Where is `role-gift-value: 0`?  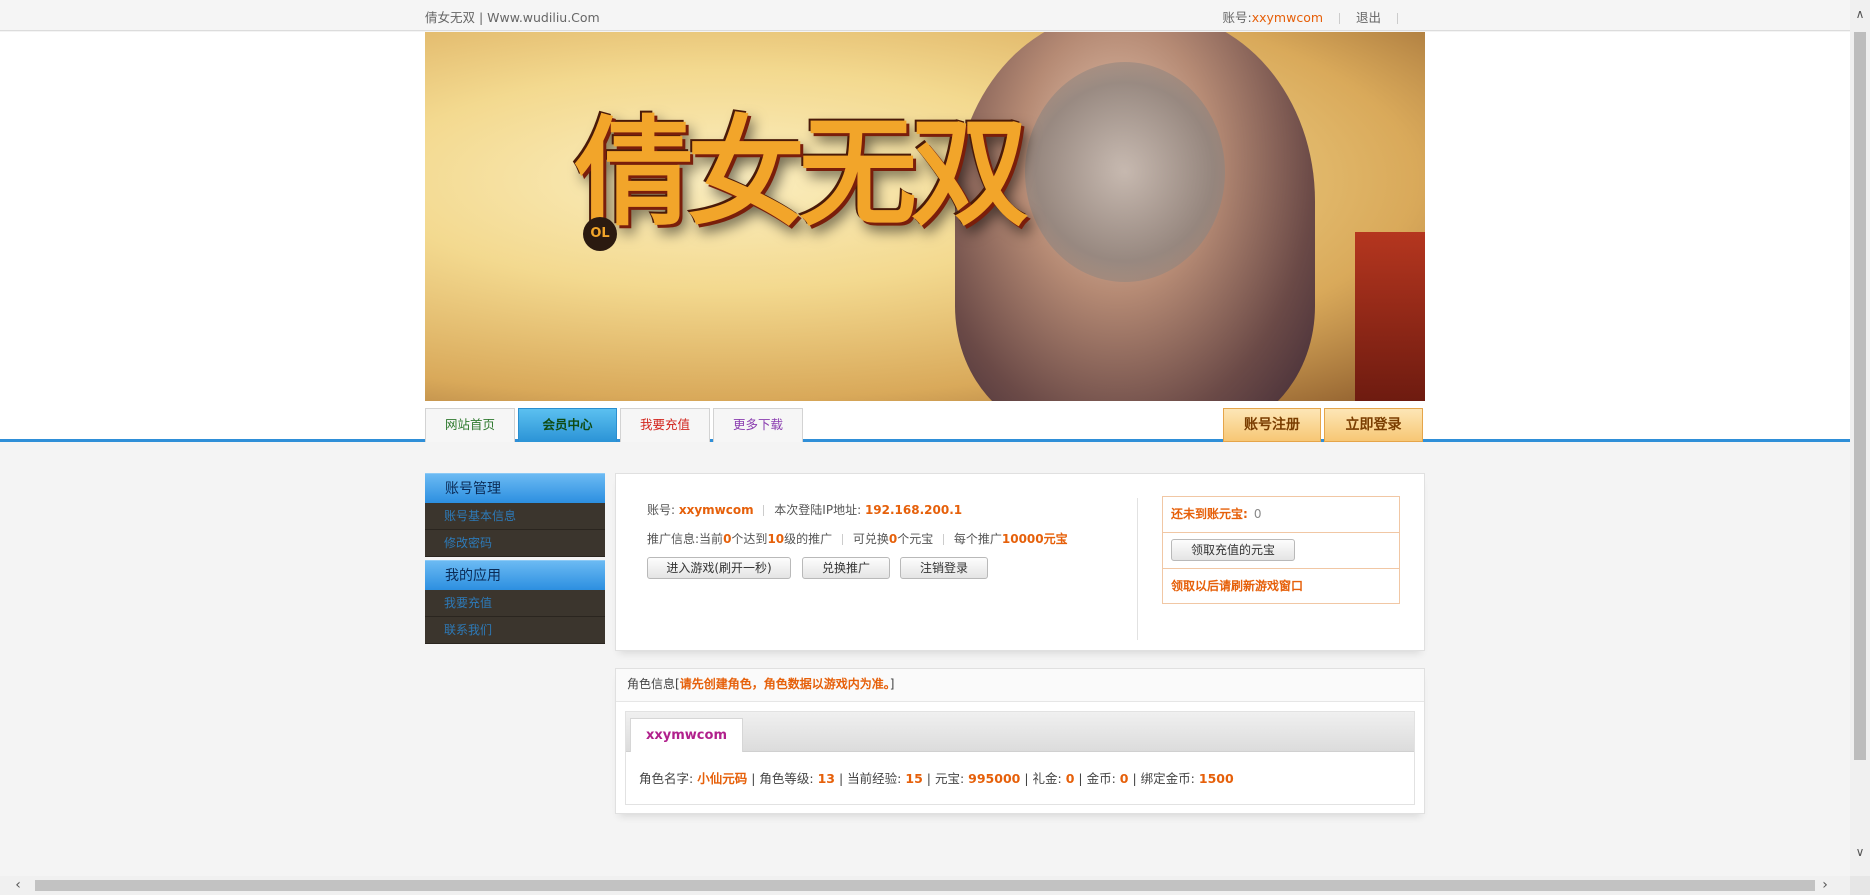
role-gift-value: 0 is located at coordinates (1070, 778).